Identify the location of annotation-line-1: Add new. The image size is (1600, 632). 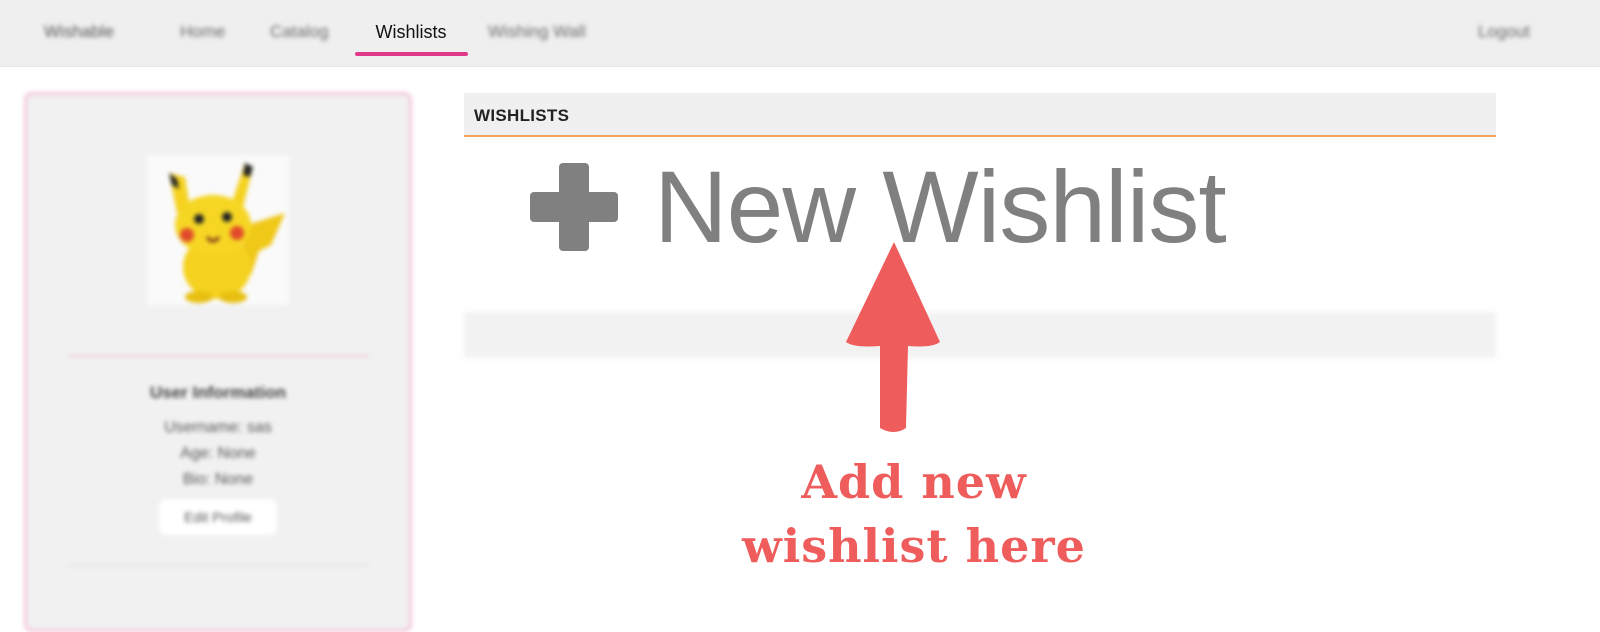
(914, 482).